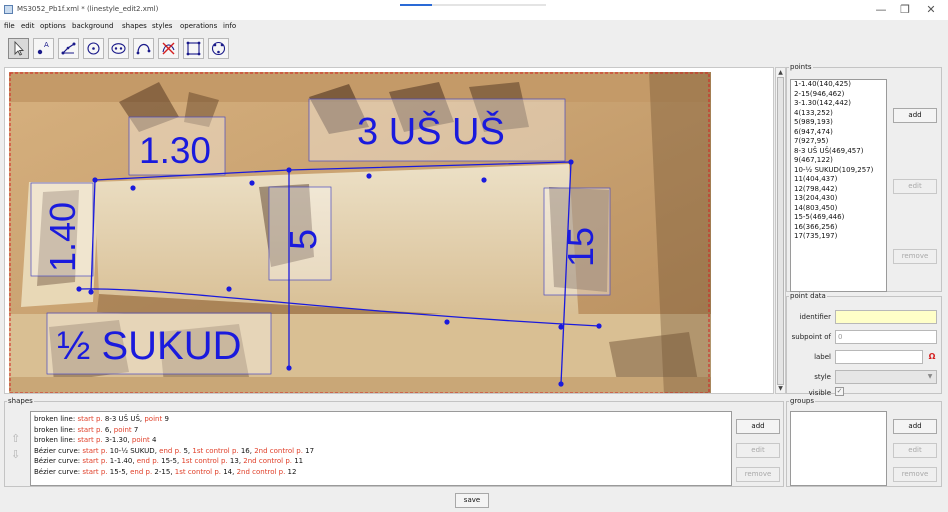  I want to click on shape-param-value: 5,, so click(187, 450).